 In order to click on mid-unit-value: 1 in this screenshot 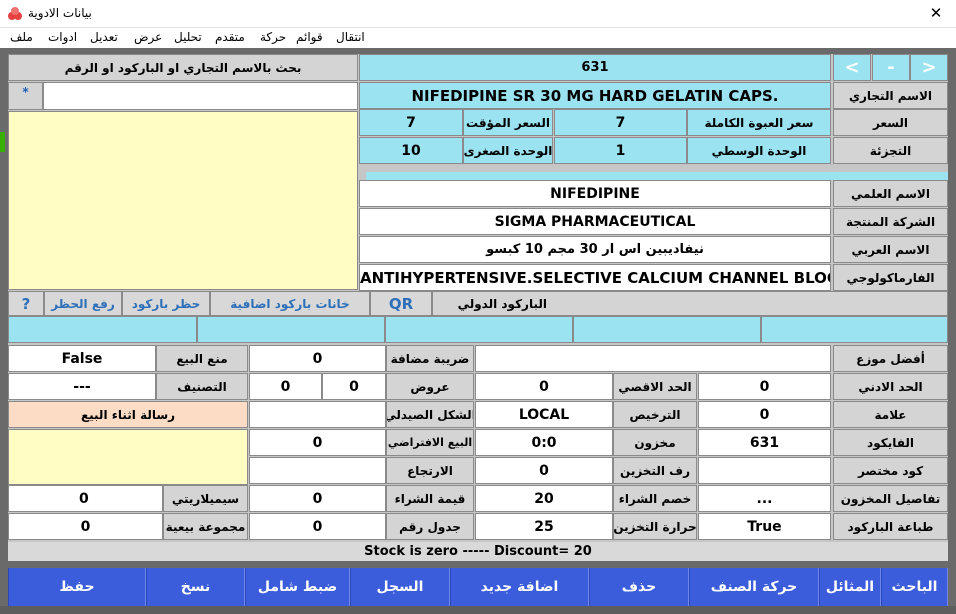, I will do `click(620, 150)`.